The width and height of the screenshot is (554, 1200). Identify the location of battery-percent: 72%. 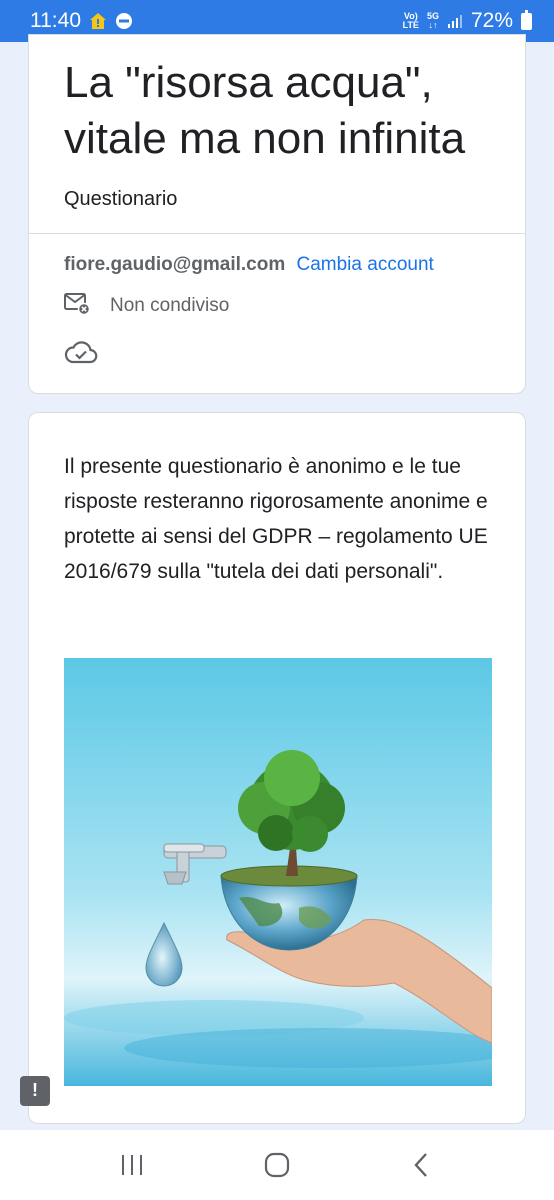
(491, 20).